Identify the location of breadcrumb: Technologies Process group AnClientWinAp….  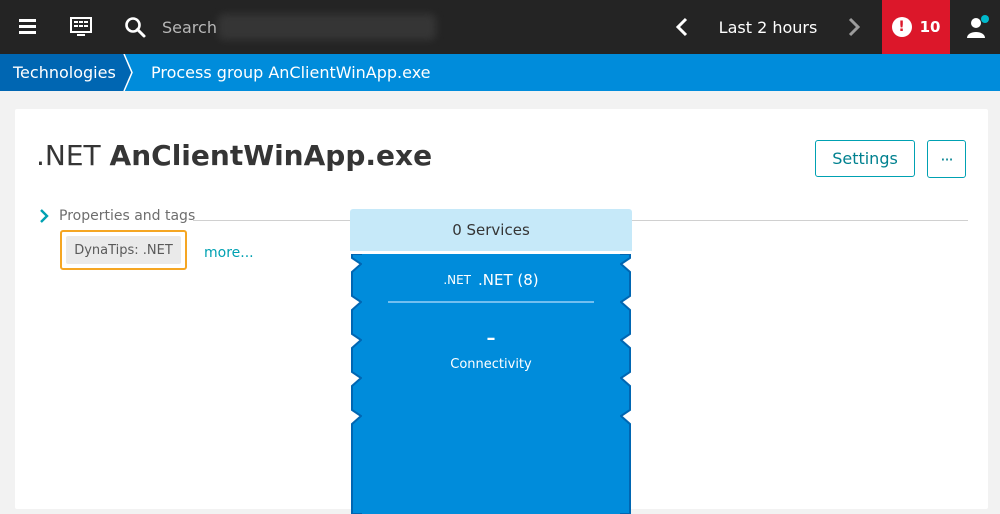
(500, 72).